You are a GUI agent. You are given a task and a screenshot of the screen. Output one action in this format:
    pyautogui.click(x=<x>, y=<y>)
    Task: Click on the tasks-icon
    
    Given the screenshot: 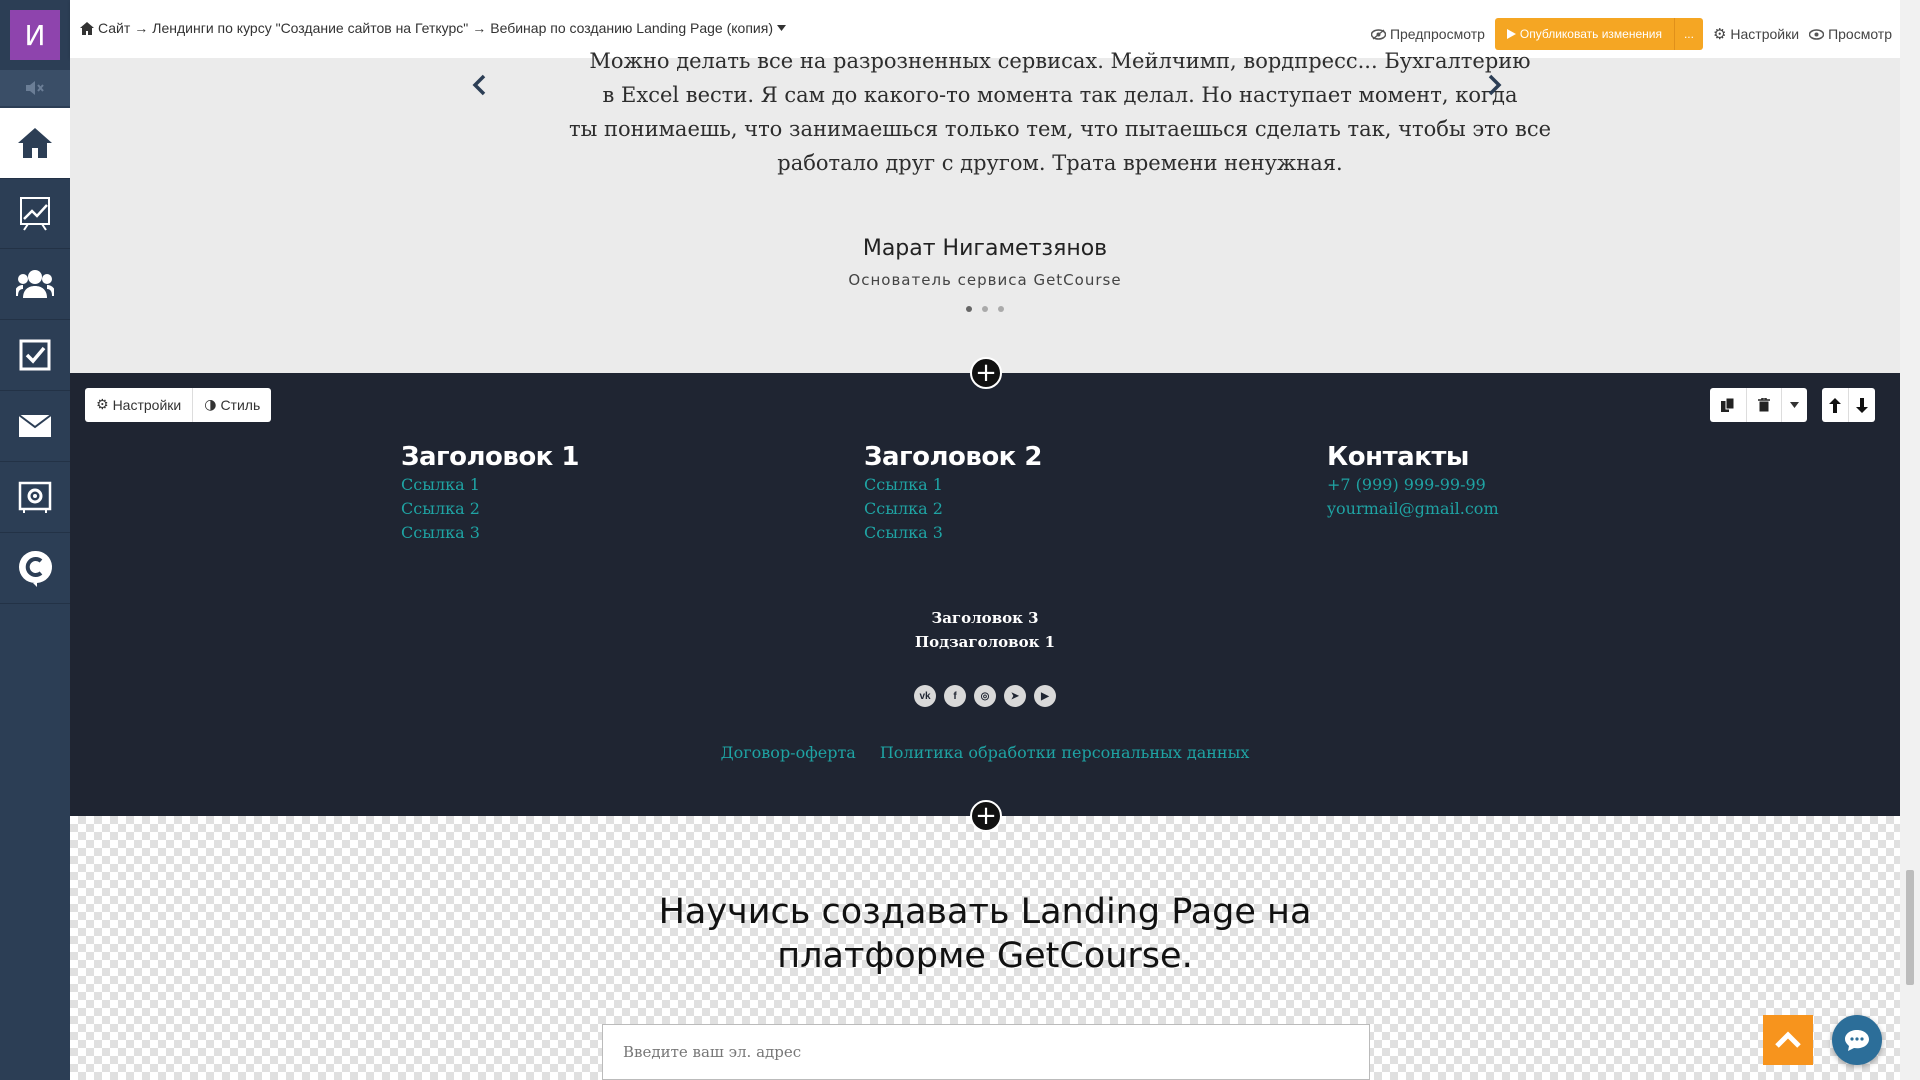 What is the action you would take?
    pyautogui.click(x=35, y=355)
    